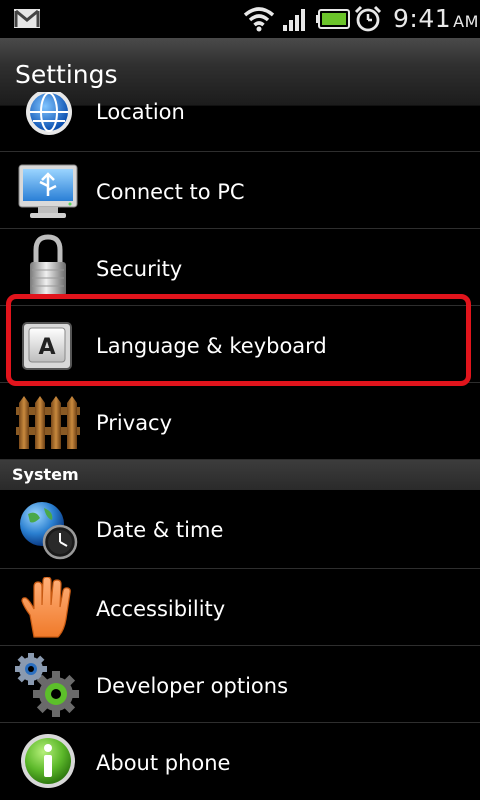 The height and width of the screenshot is (800, 480). I want to click on settings-item-label: About phone, so click(163, 763).